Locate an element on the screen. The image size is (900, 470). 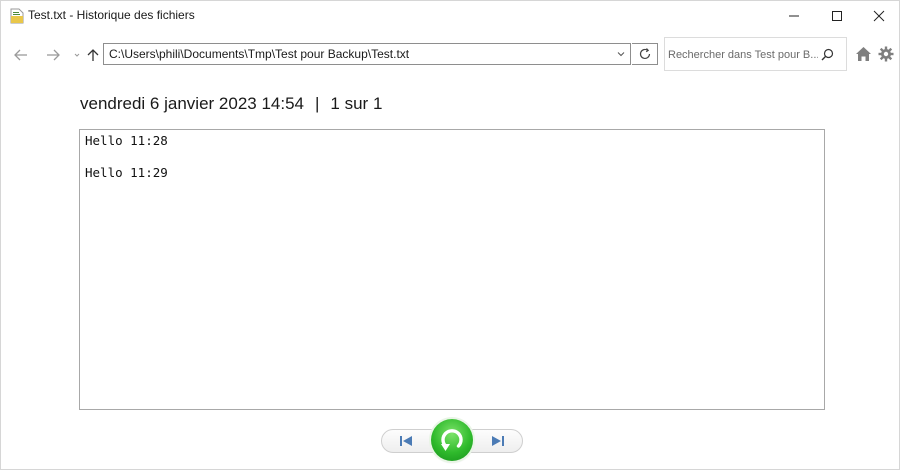
close-button is located at coordinates (877, 16).